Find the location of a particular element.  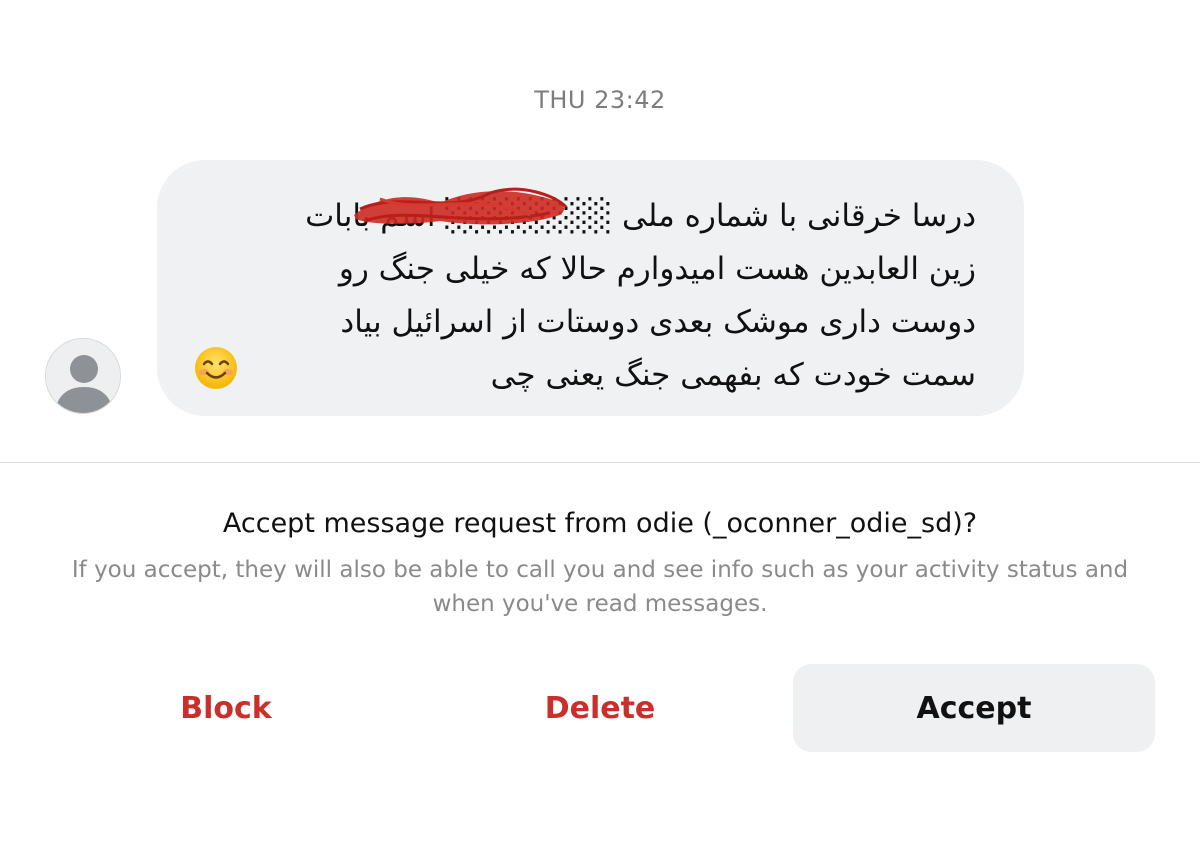

message-timestamp: THU 23:42 is located at coordinates (600, 100).